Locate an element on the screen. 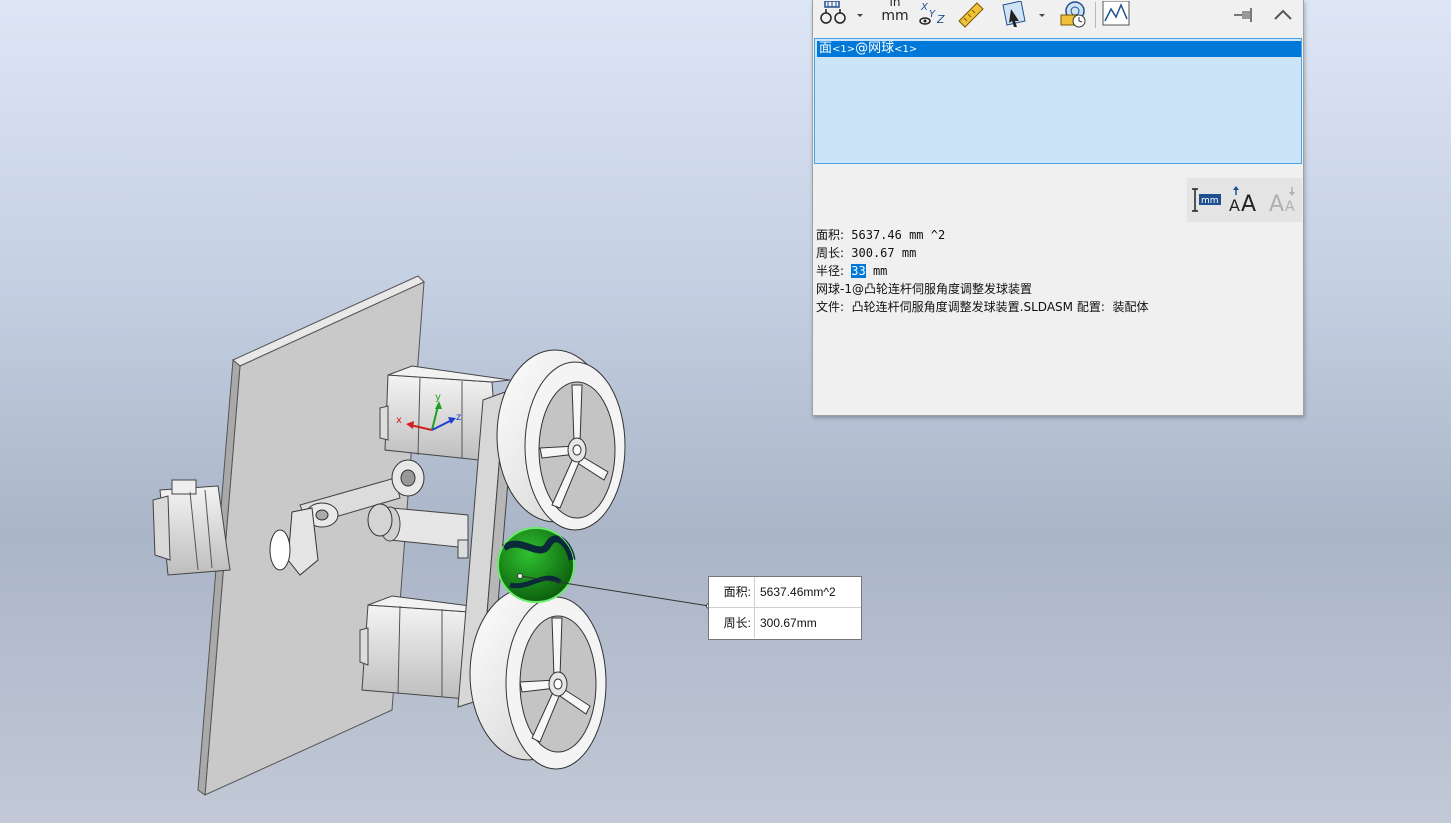 Image resolution: width=1451 pixels, height=823 pixels. callout-perimeter-row: 周长: 300.67mm is located at coordinates (785, 623).